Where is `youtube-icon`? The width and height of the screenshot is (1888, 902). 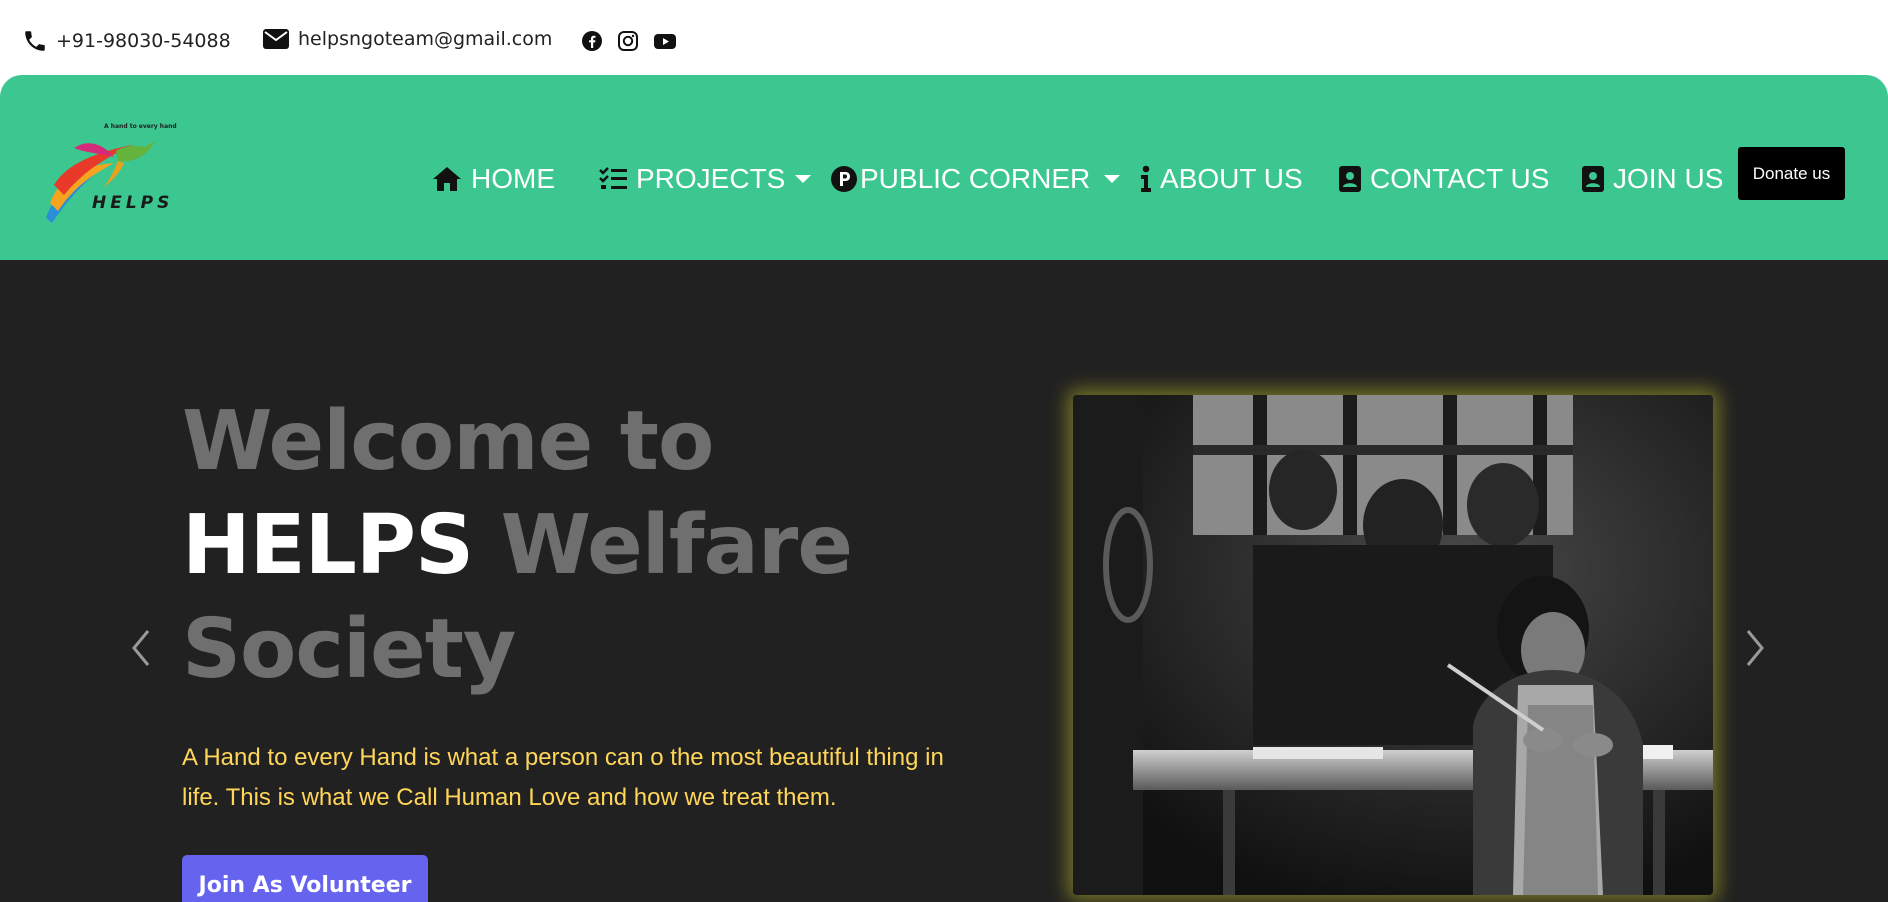 youtube-icon is located at coordinates (664, 41).